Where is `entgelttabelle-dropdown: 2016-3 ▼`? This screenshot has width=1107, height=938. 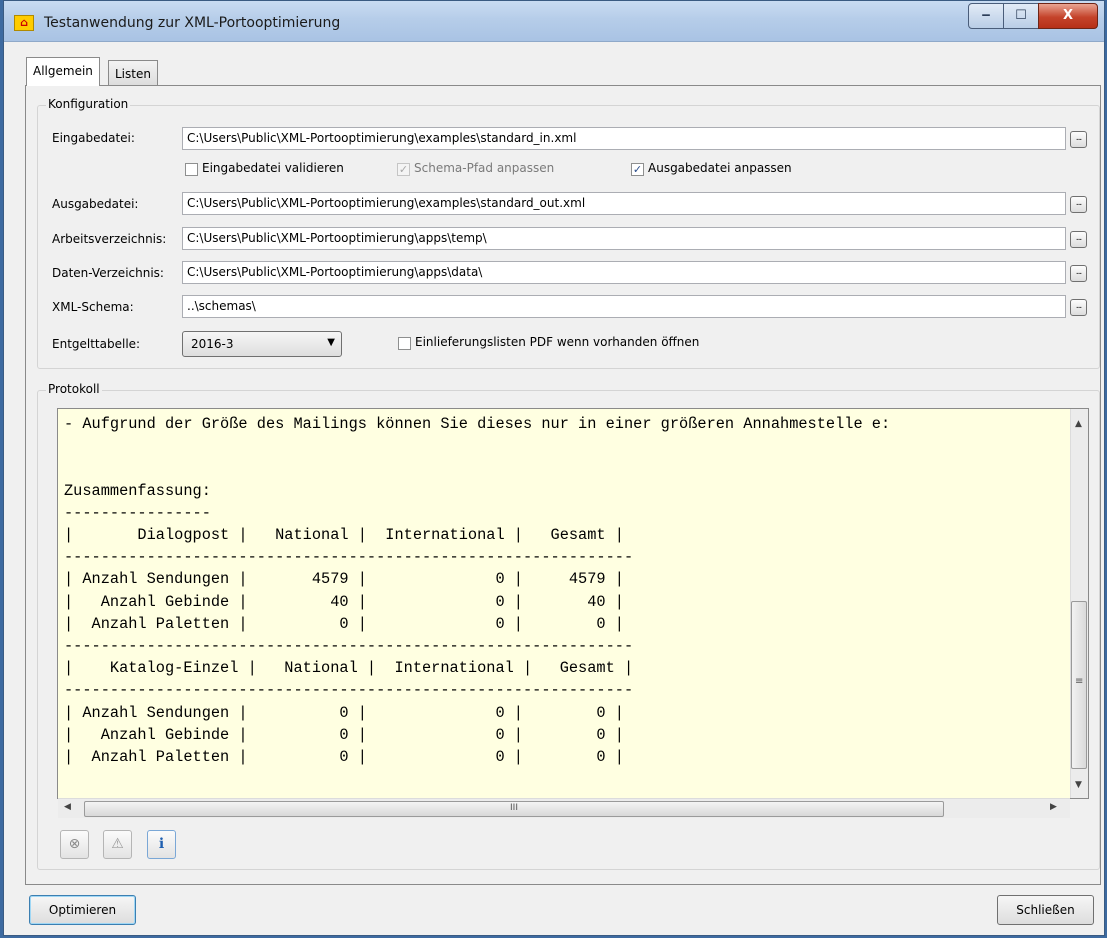 entgelttabelle-dropdown: 2016-3 ▼ is located at coordinates (262, 344).